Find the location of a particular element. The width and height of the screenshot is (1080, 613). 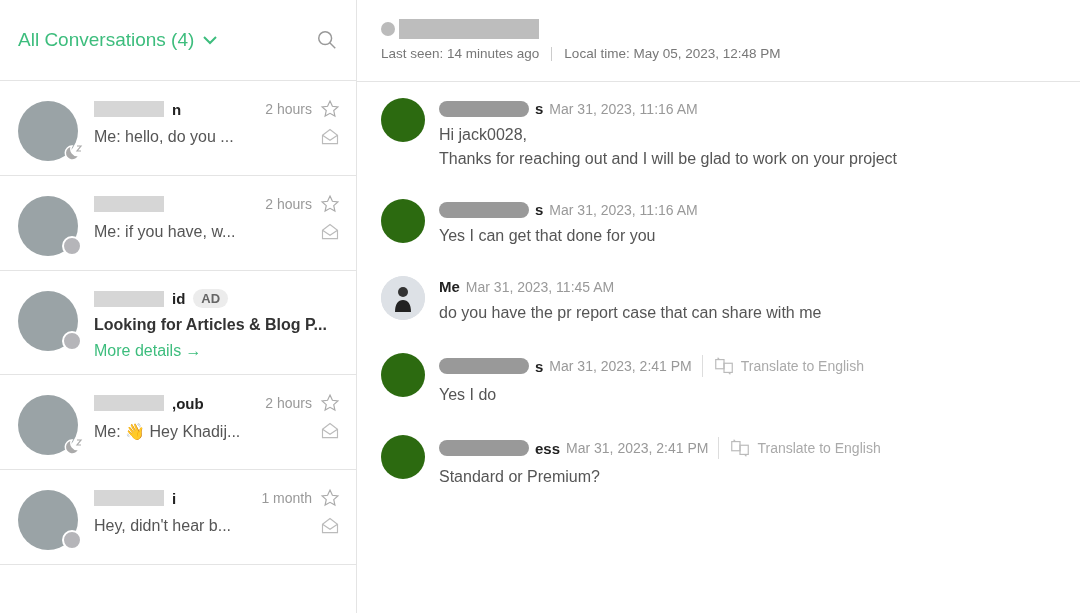

sender-name: Me is located at coordinates (449, 286).